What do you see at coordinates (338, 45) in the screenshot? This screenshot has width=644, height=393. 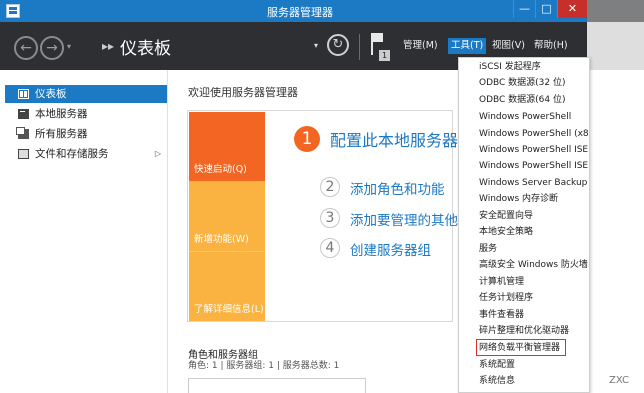 I see `refresh-icon: ↻` at bounding box center [338, 45].